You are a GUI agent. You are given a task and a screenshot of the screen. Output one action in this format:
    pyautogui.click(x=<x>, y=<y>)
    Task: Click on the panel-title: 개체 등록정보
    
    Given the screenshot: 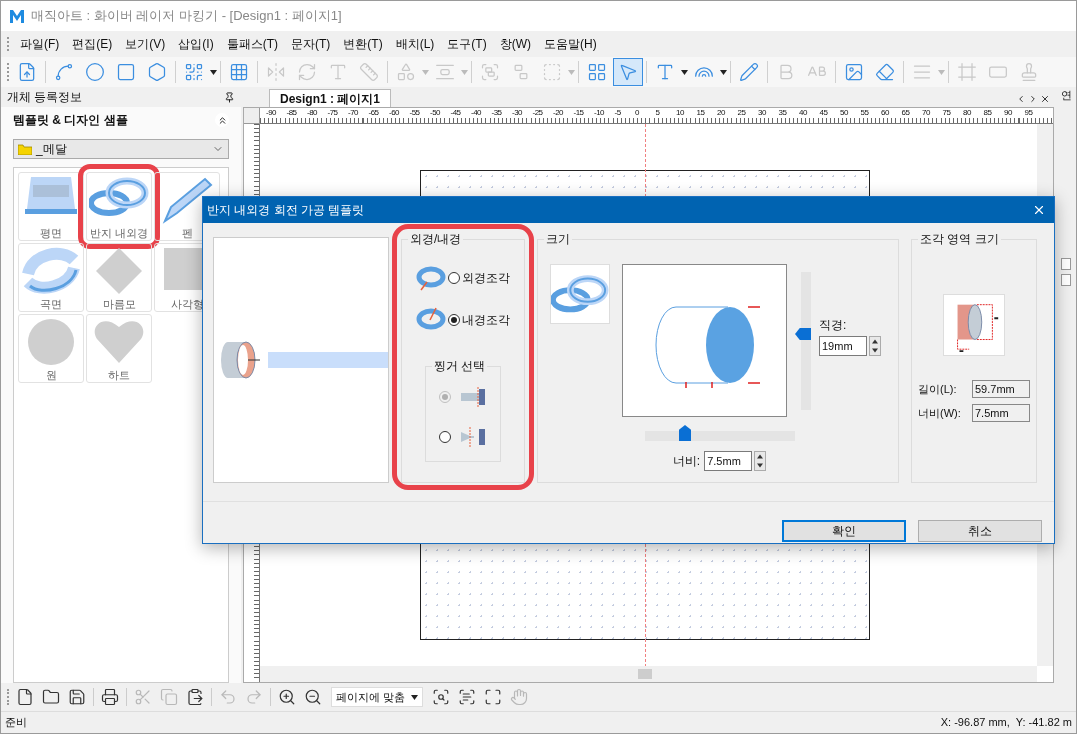 What is the action you would take?
    pyautogui.click(x=45, y=97)
    